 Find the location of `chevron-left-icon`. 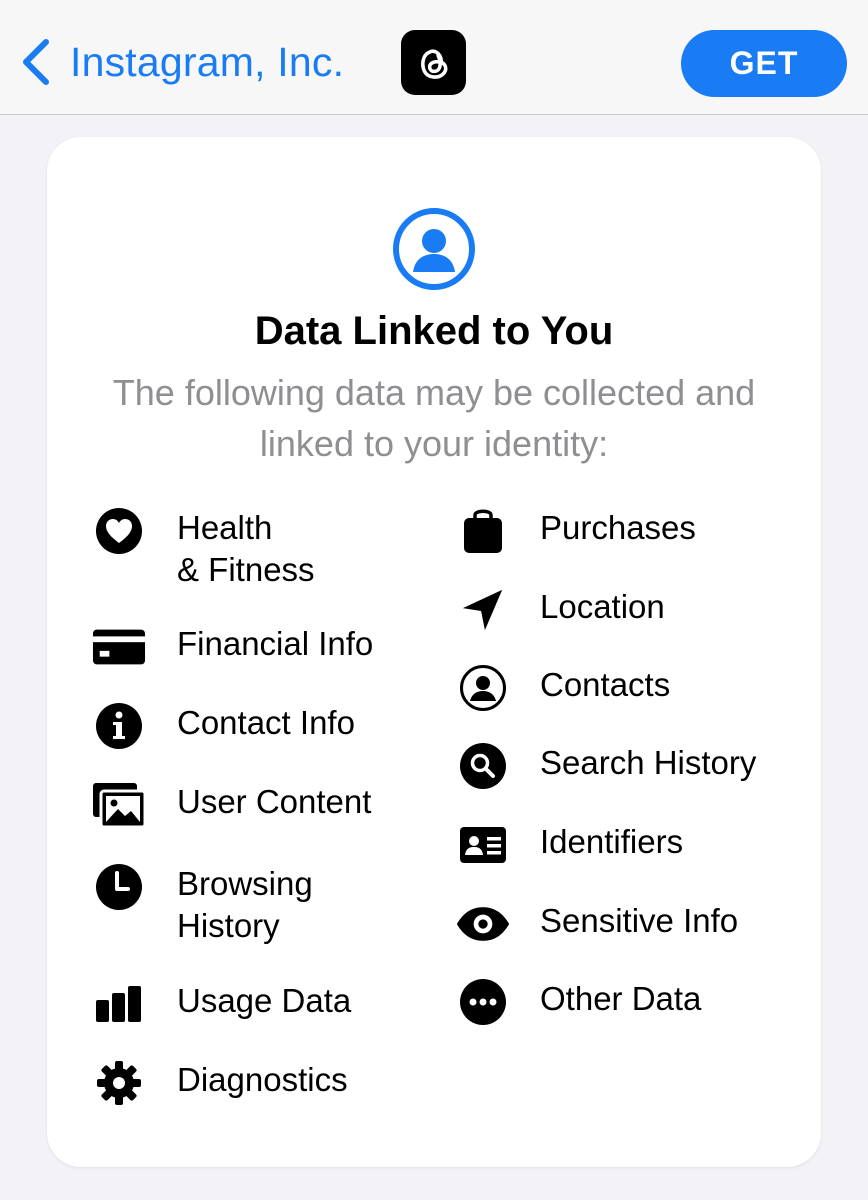

chevron-left-icon is located at coordinates (36, 62).